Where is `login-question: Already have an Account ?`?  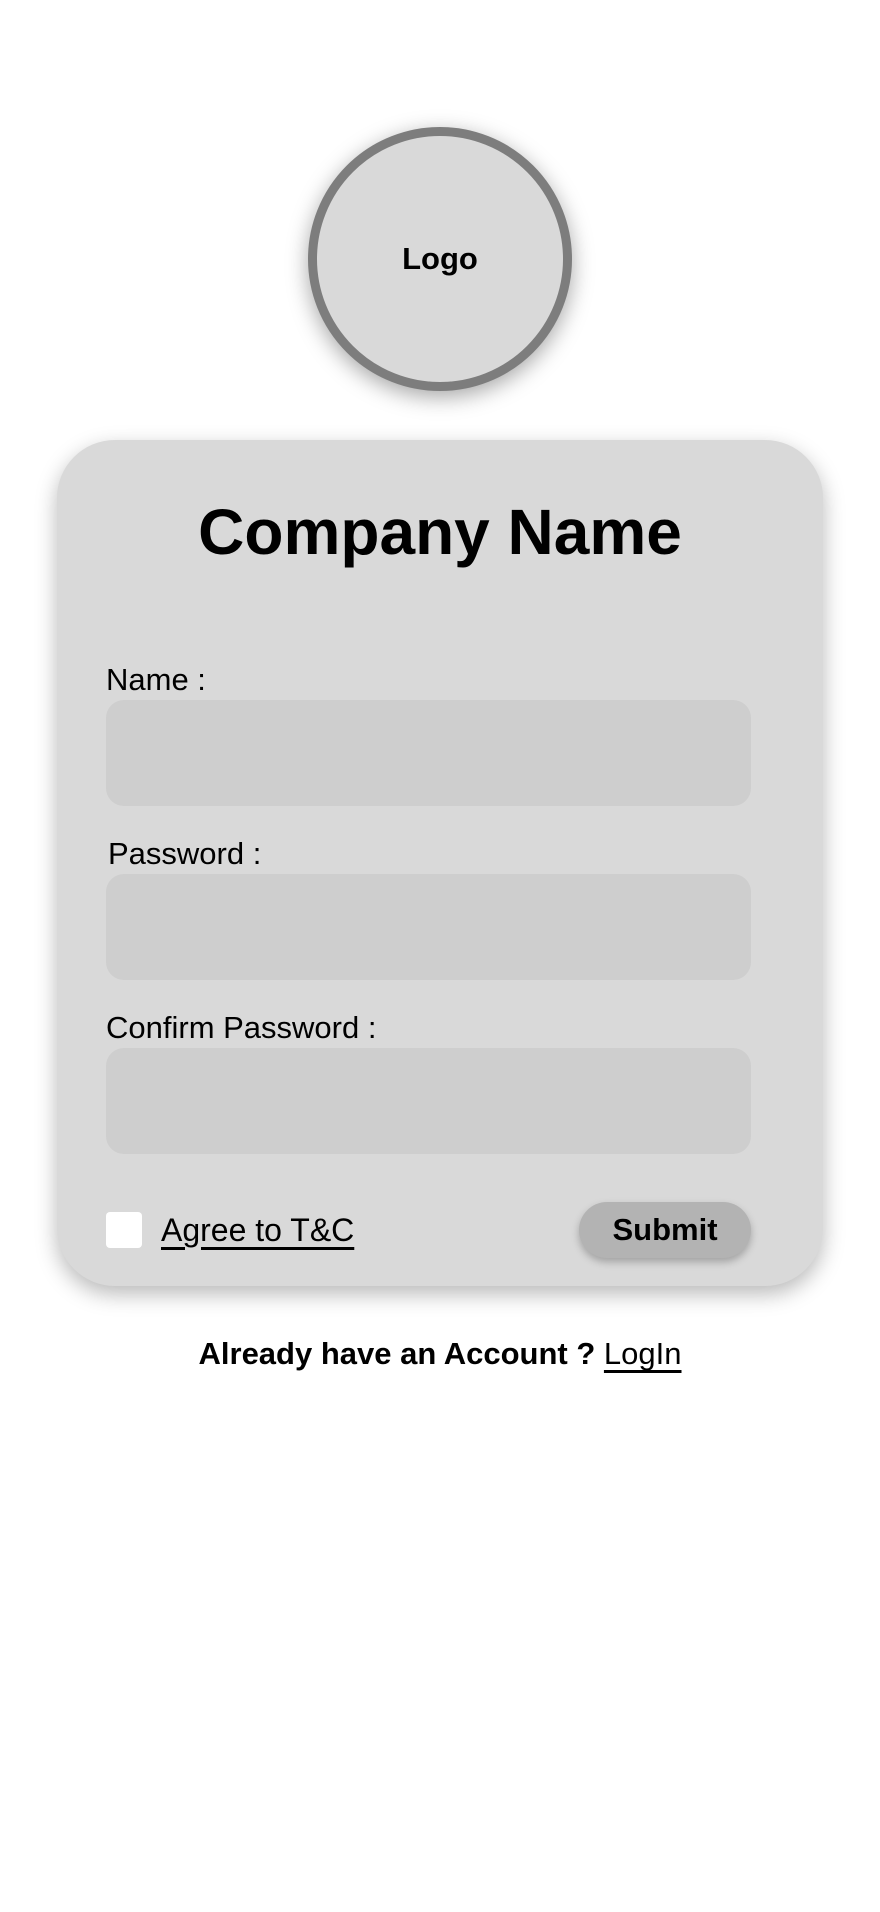 login-question: Already have an Account ? is located at coordinates (397, 1353).